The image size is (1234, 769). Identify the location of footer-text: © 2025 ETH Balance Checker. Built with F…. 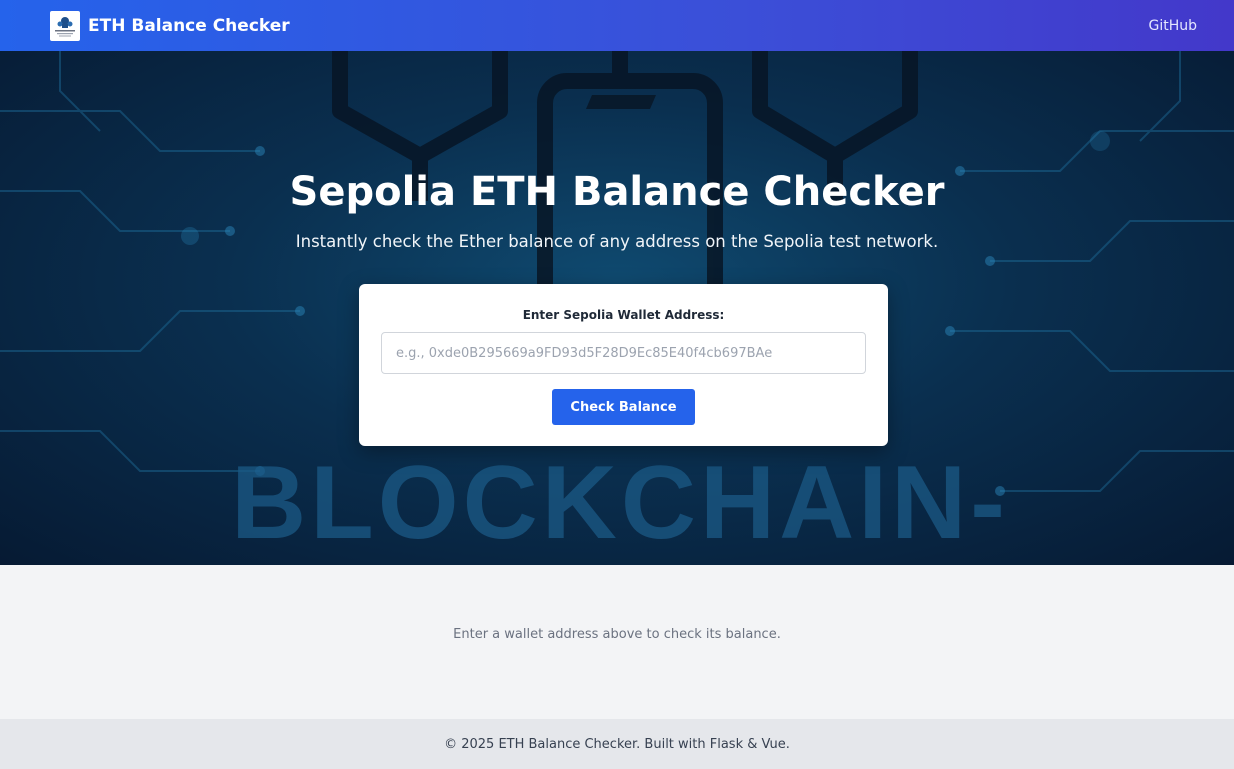
(617, 744).